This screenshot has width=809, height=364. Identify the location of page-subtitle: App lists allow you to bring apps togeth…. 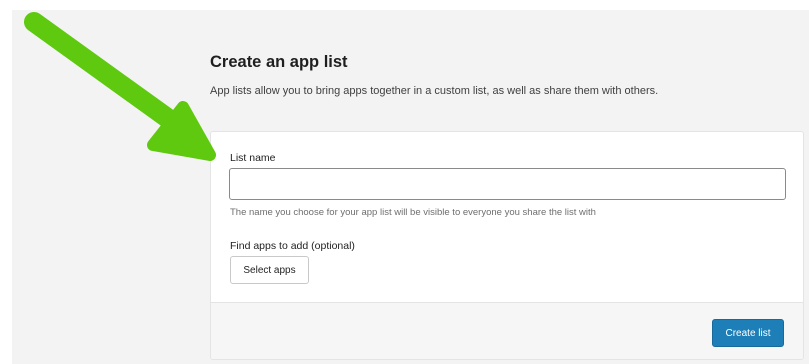
(434, 91).